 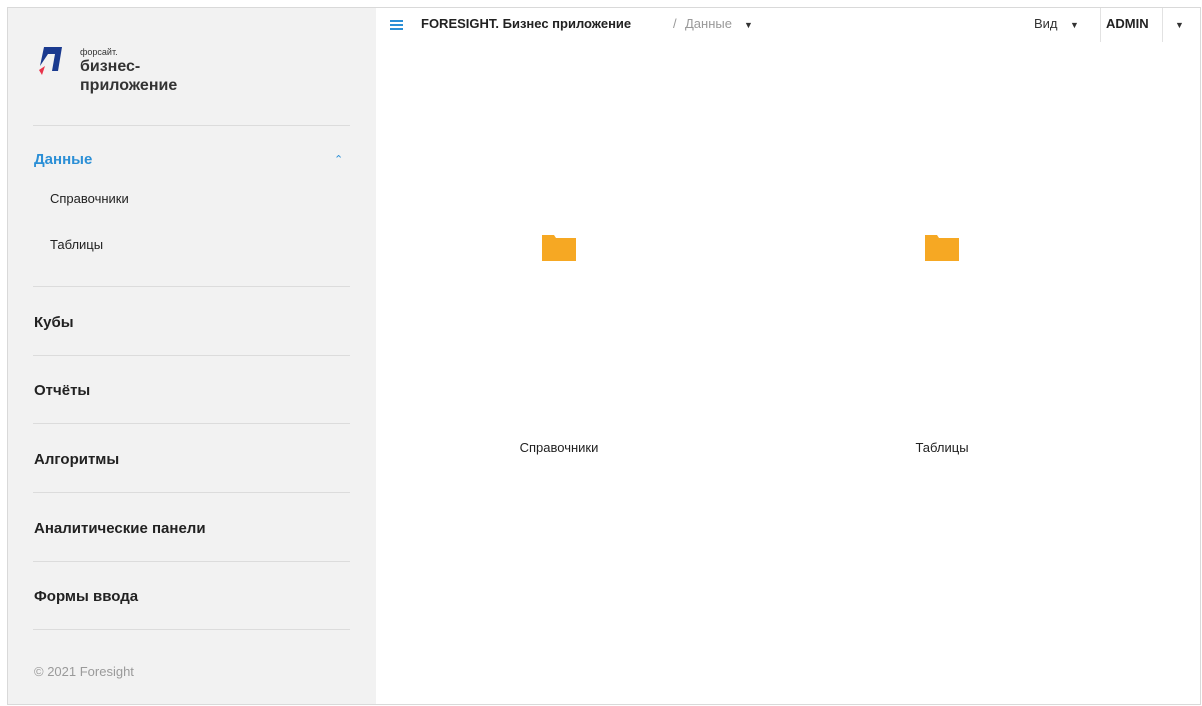 What do you see at coordinates (1179, 25) in the screenshot?
I see `user-dropdown-icon: ▼` at bounding box center [1179, 25].